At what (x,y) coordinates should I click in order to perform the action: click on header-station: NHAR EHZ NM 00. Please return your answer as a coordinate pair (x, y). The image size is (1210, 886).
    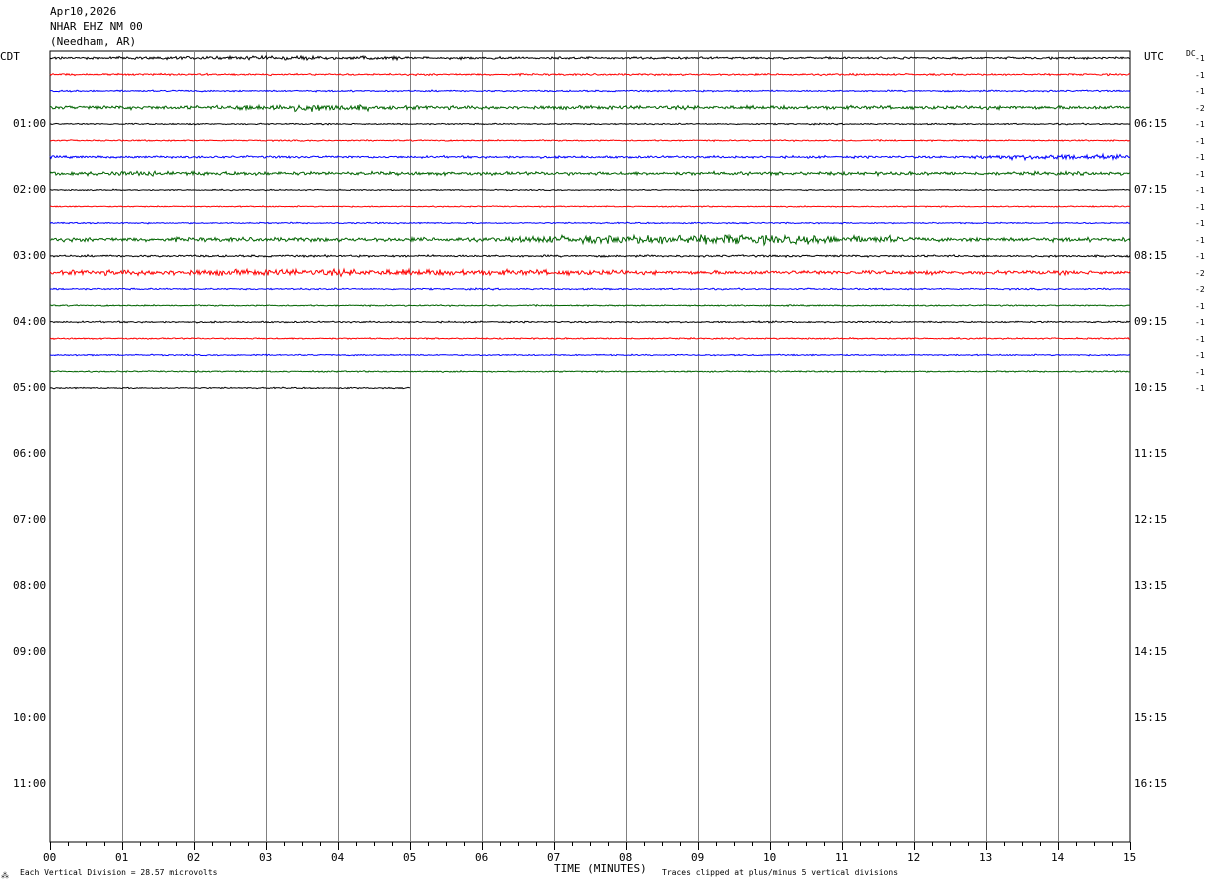
    Looking at the image, I should click on (96, 26).